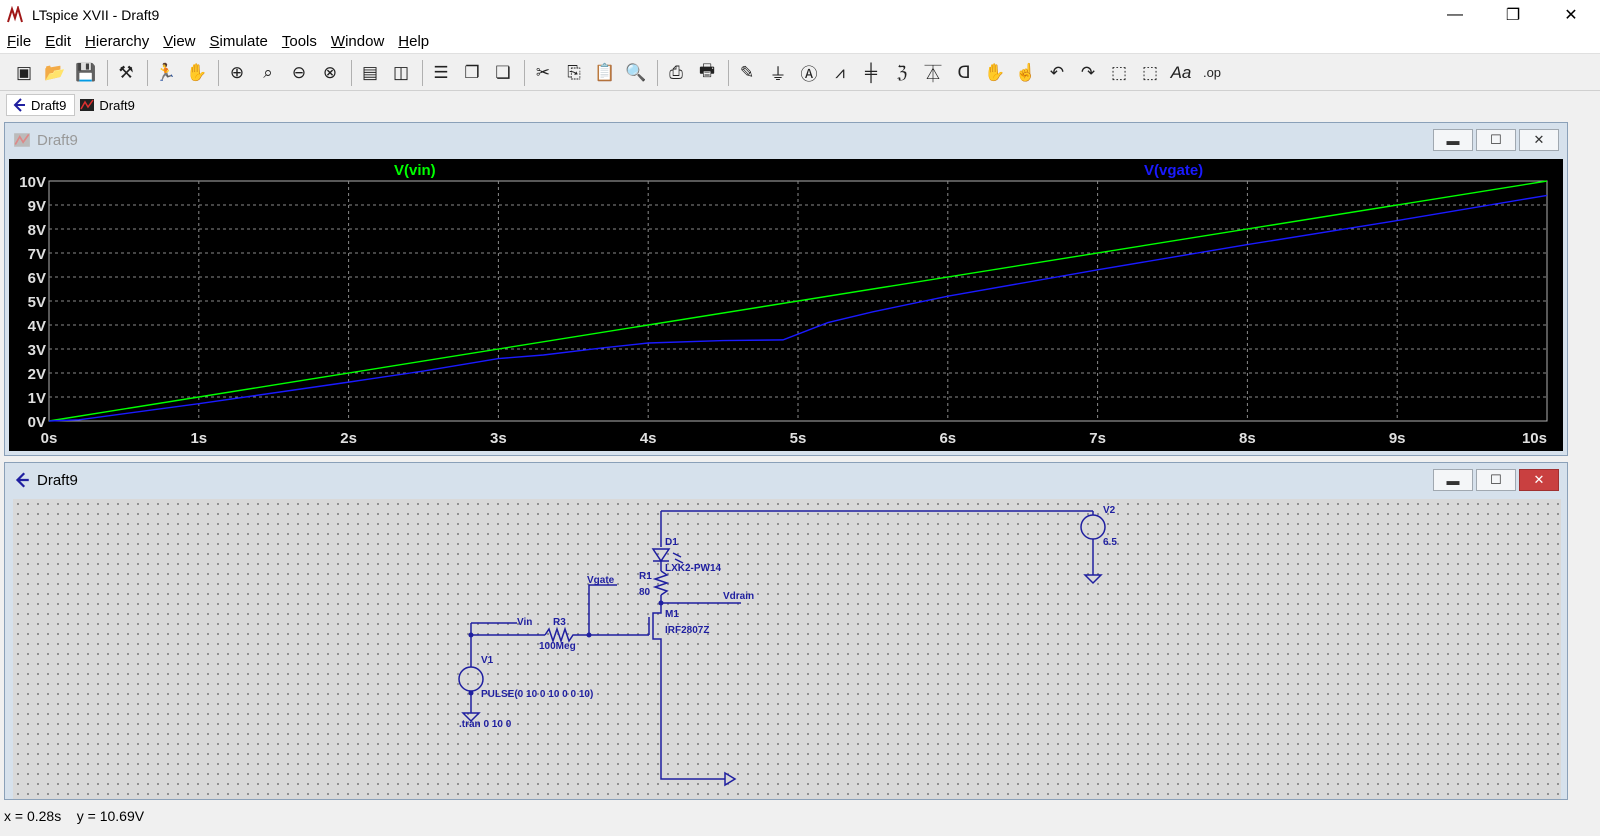 The width and height of the screenshot is (1600, 836). I want to click on schematic-close-button: ✕, so click(1539, 480).